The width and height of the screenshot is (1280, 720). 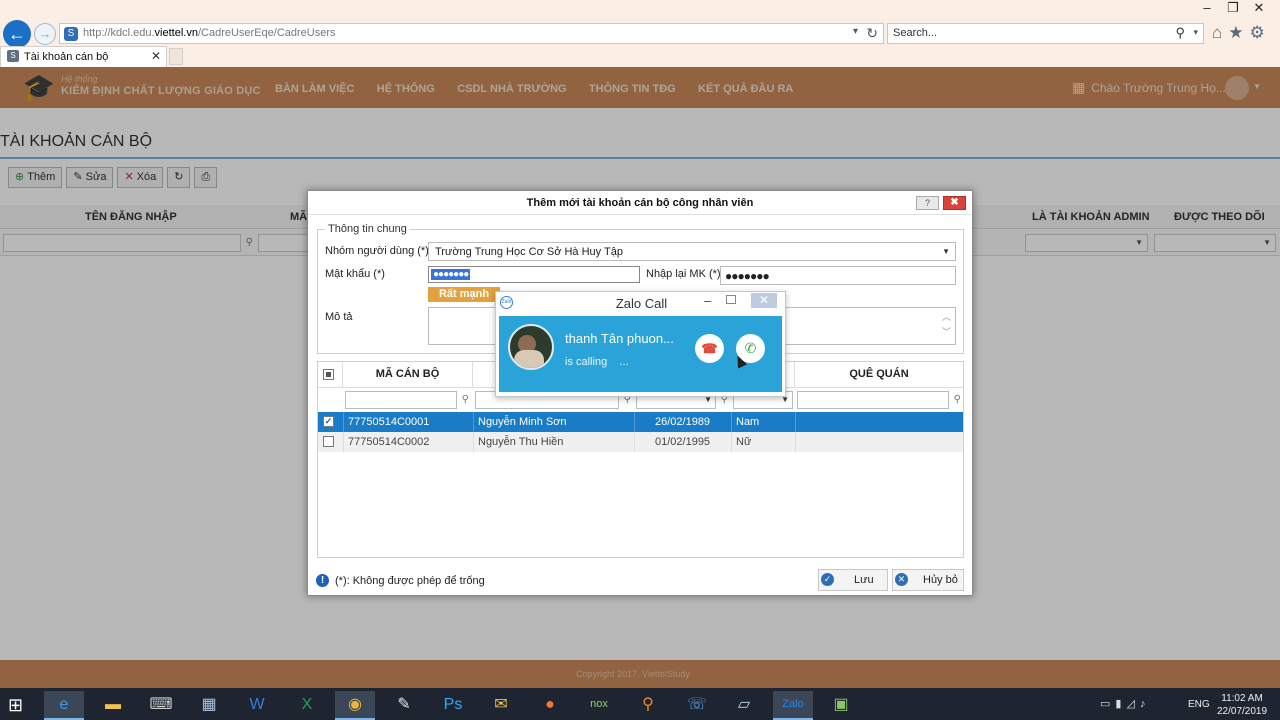 What do you see at coordinates (464, 294) in the screenshot?
I see `password-strength-badge: Rất mạnh` at bounding box center [464, 294].